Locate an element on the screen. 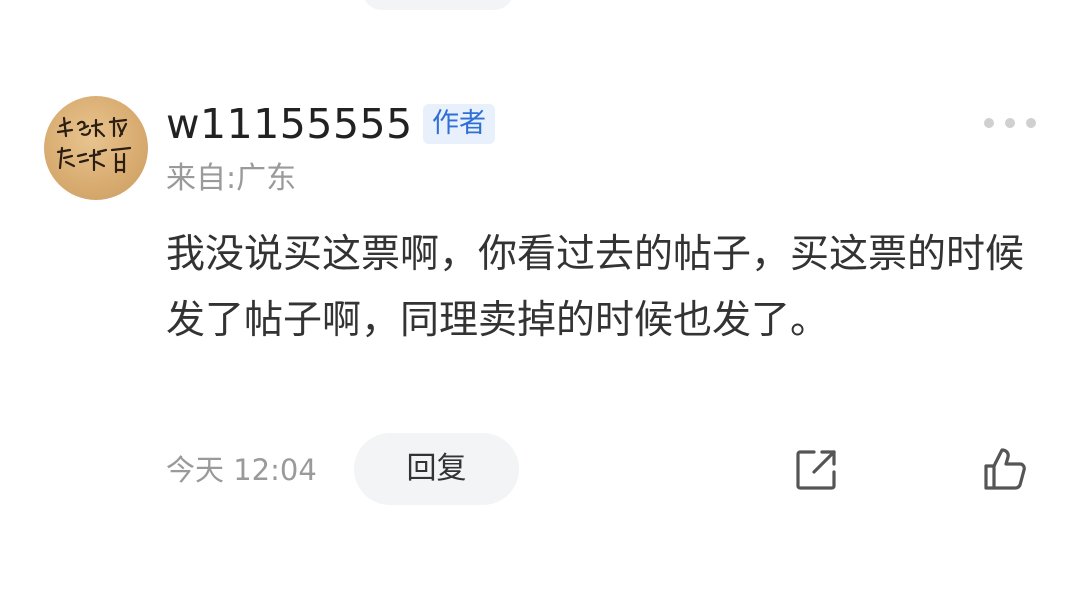 Image resolution: width=1080 pixels, height=603 pixels. share-external-icon is located at coordinates (816, 470).